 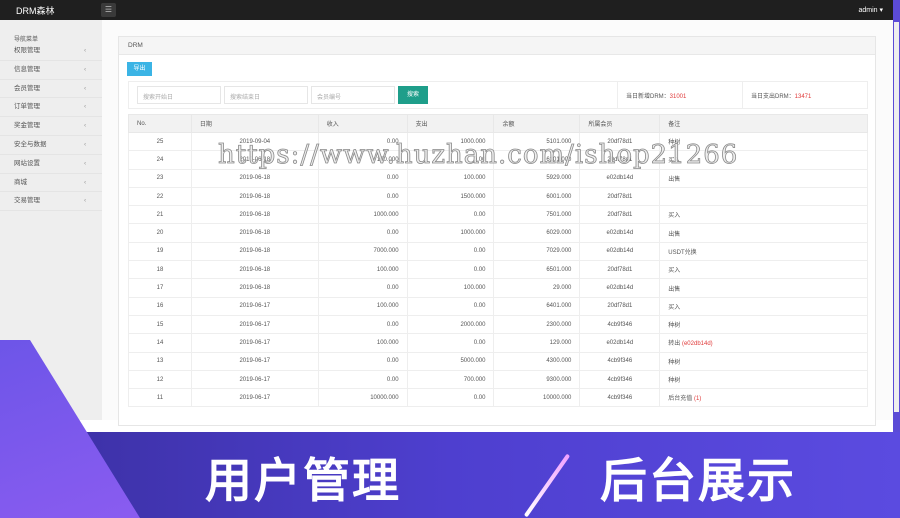 What do you see at coordinates (763, 398) in the screenshot?
I see `table-cell: 后台充值 (1)` at bounding box center [763, 398].